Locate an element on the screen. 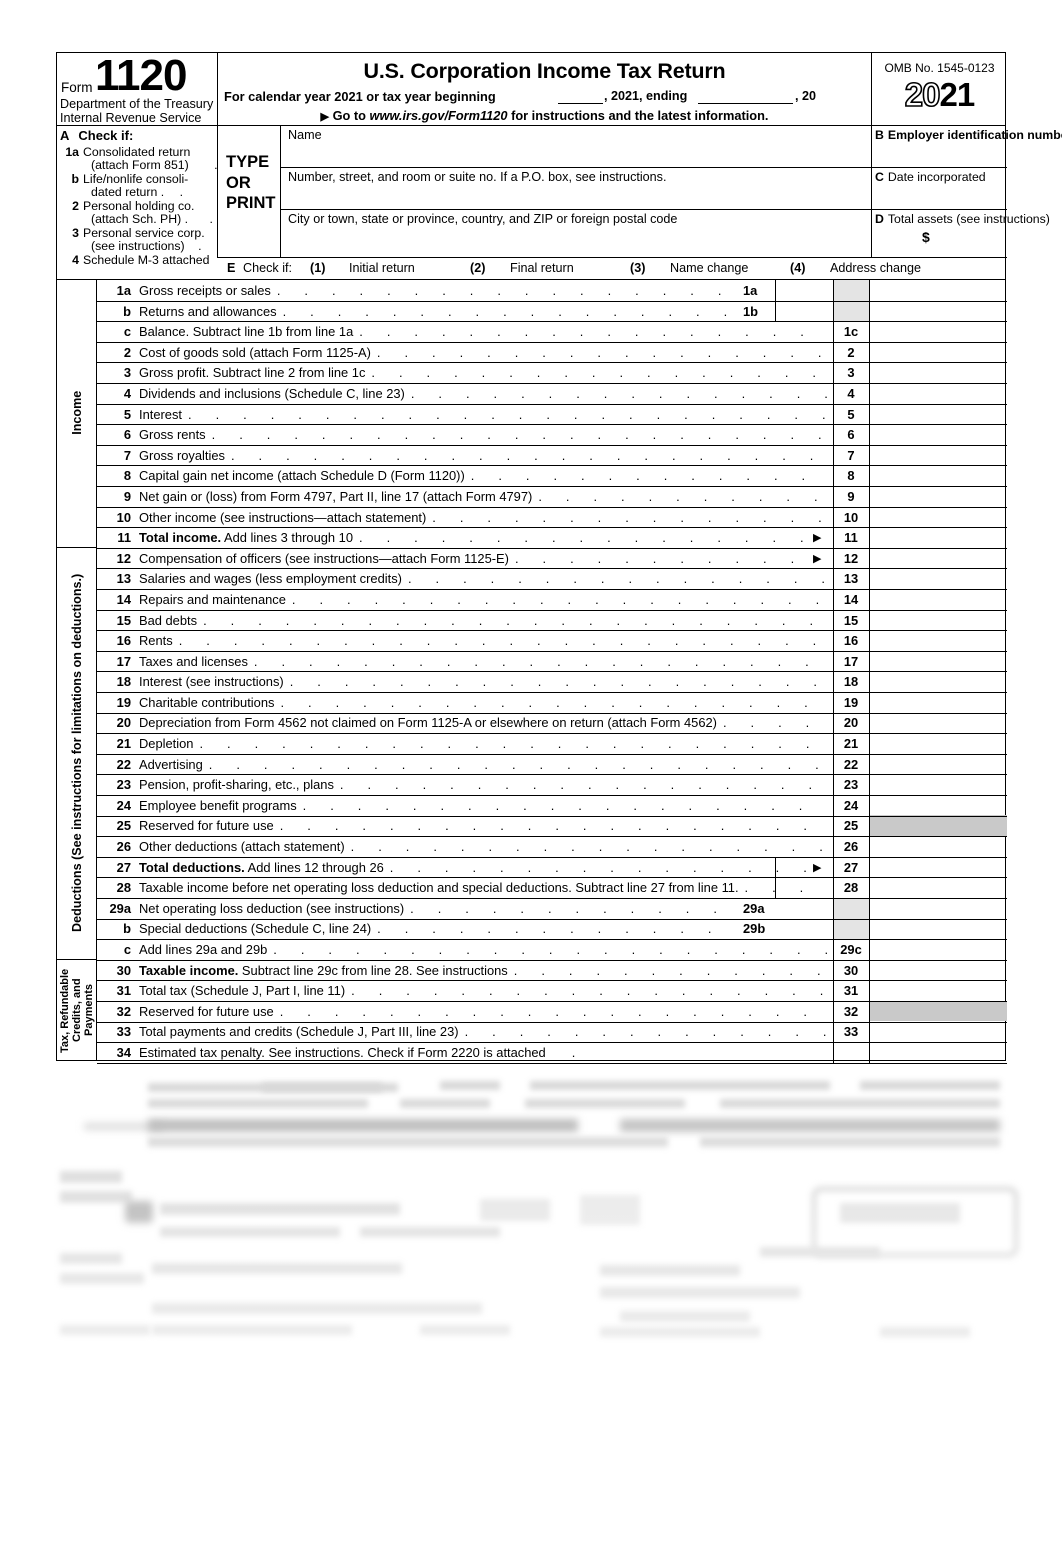 This screenshot has width=1062, height=1556. line-number: 3 is located at coordinates (127, 373).